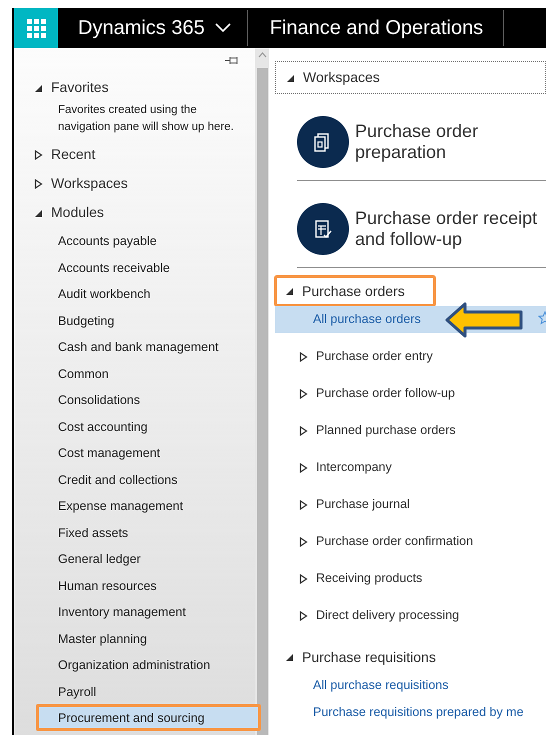  I want to click on module-item: Cost management, so click(134, 452).